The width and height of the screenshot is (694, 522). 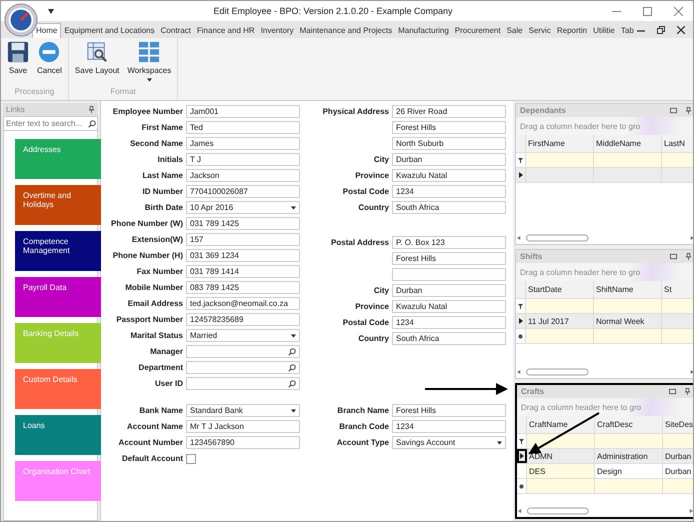 I want to click on ribbon-button: Save Layout, so click(x=97, y=62).